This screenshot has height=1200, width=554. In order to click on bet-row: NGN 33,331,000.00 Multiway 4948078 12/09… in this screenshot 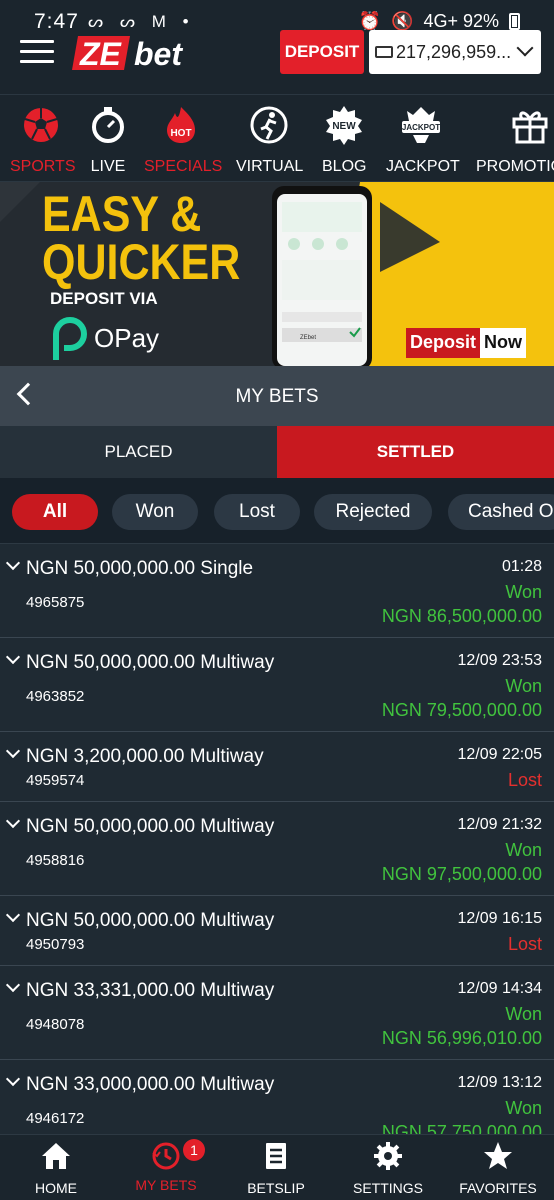, I will do `click(277, 1013)`.